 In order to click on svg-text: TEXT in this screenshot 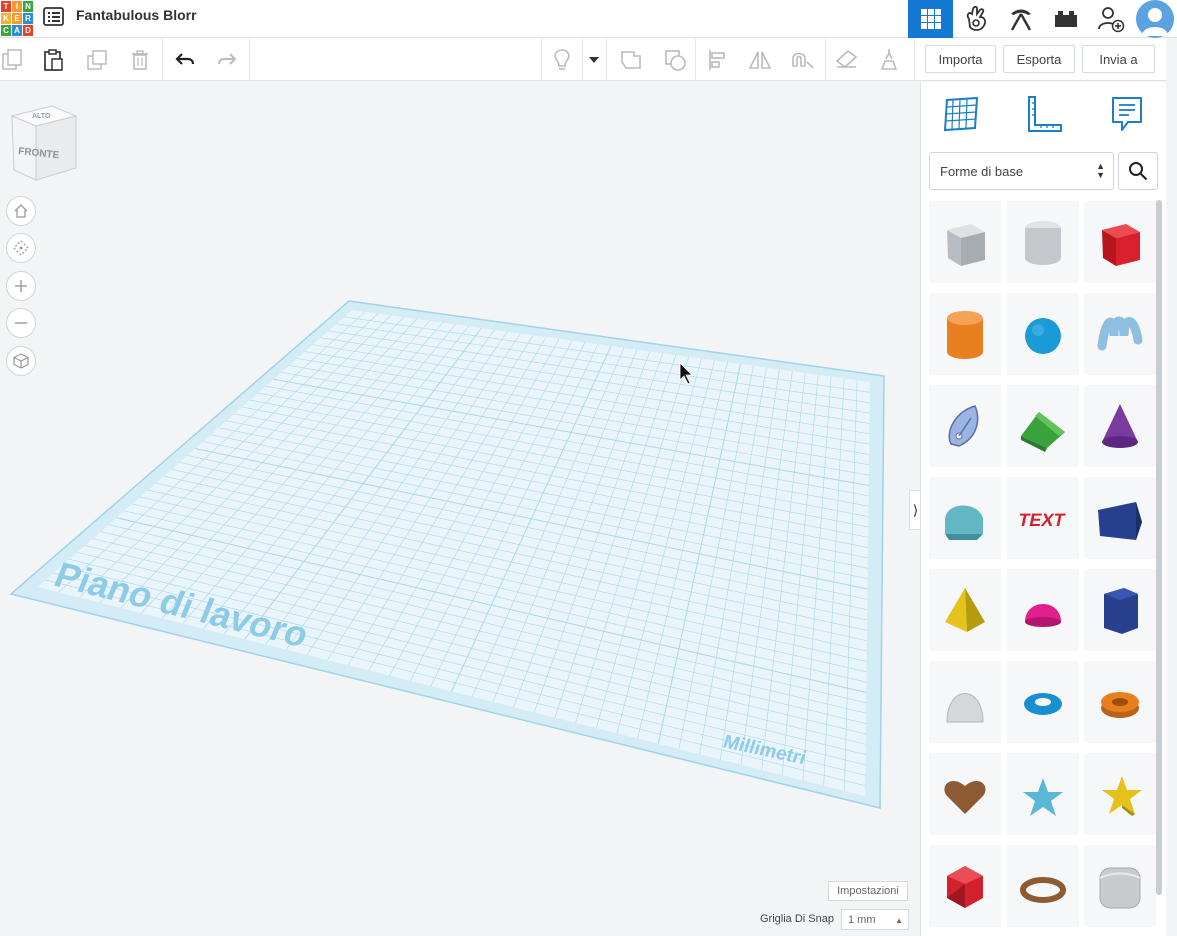, I will do `click(1042, 520)`.